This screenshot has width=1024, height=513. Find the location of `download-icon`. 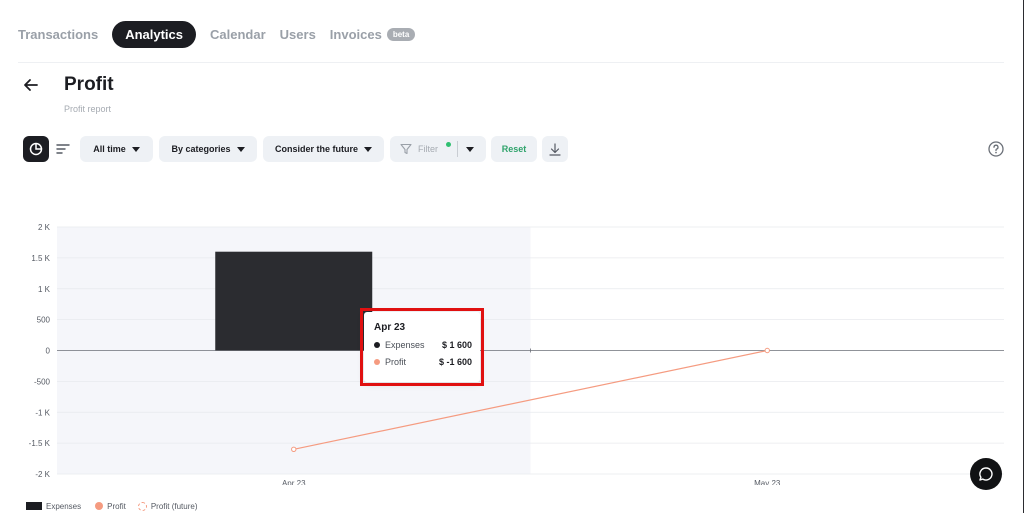

download-icon is located at coordinates (555, 149).